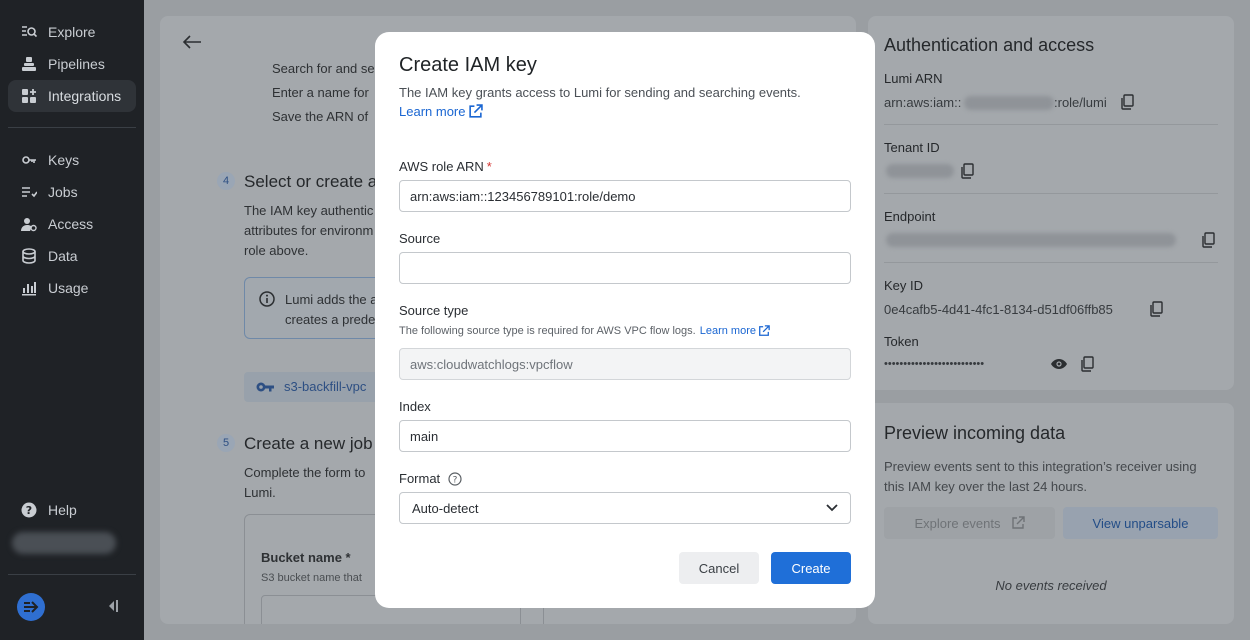  Describe the element at coordinates (1140, 523) in the screenshot. I see `view-unparsable-button: View unparsable` at that location.